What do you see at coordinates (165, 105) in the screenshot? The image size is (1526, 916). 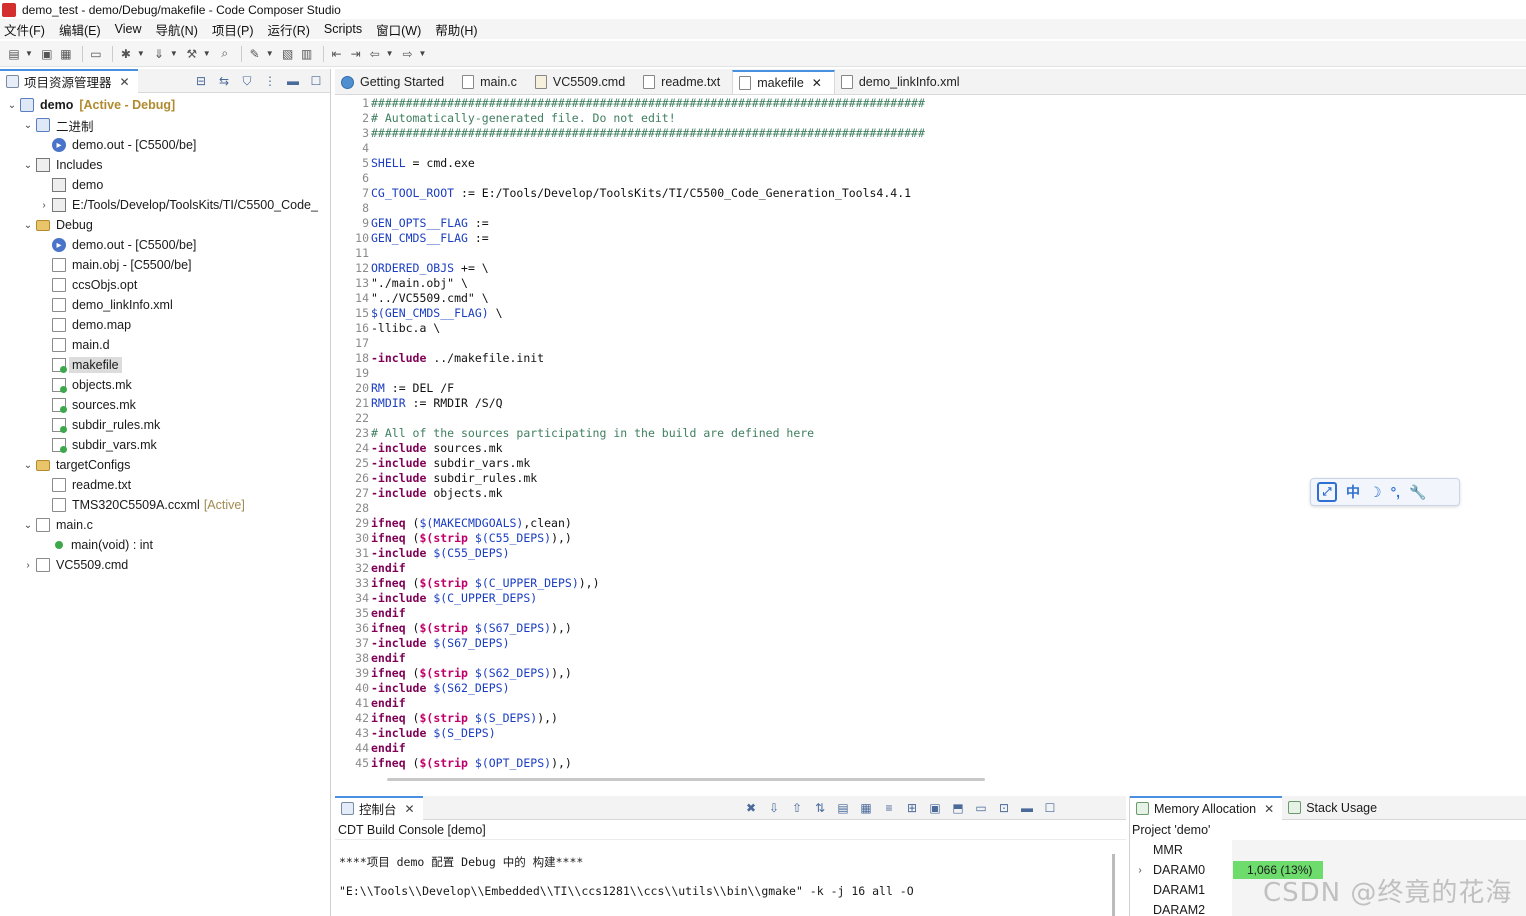 I see `tree-item: ⌄ demo [Active - Debug]` at bounding box center [165, 105].